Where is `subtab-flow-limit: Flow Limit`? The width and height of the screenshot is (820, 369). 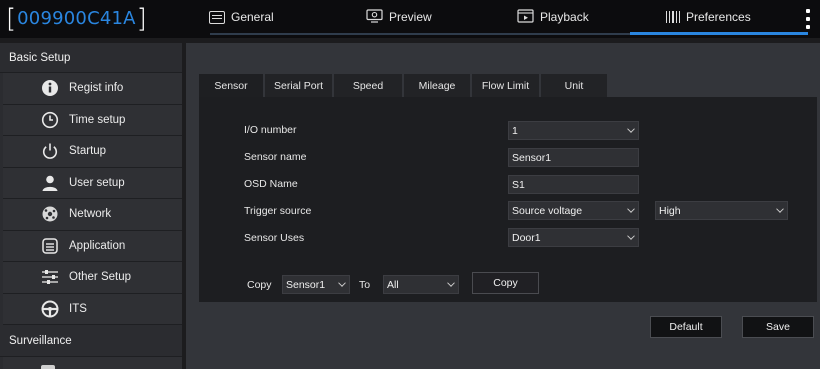
subtab-flow-limit: Flow Limit is located at coordinates (505, 85).